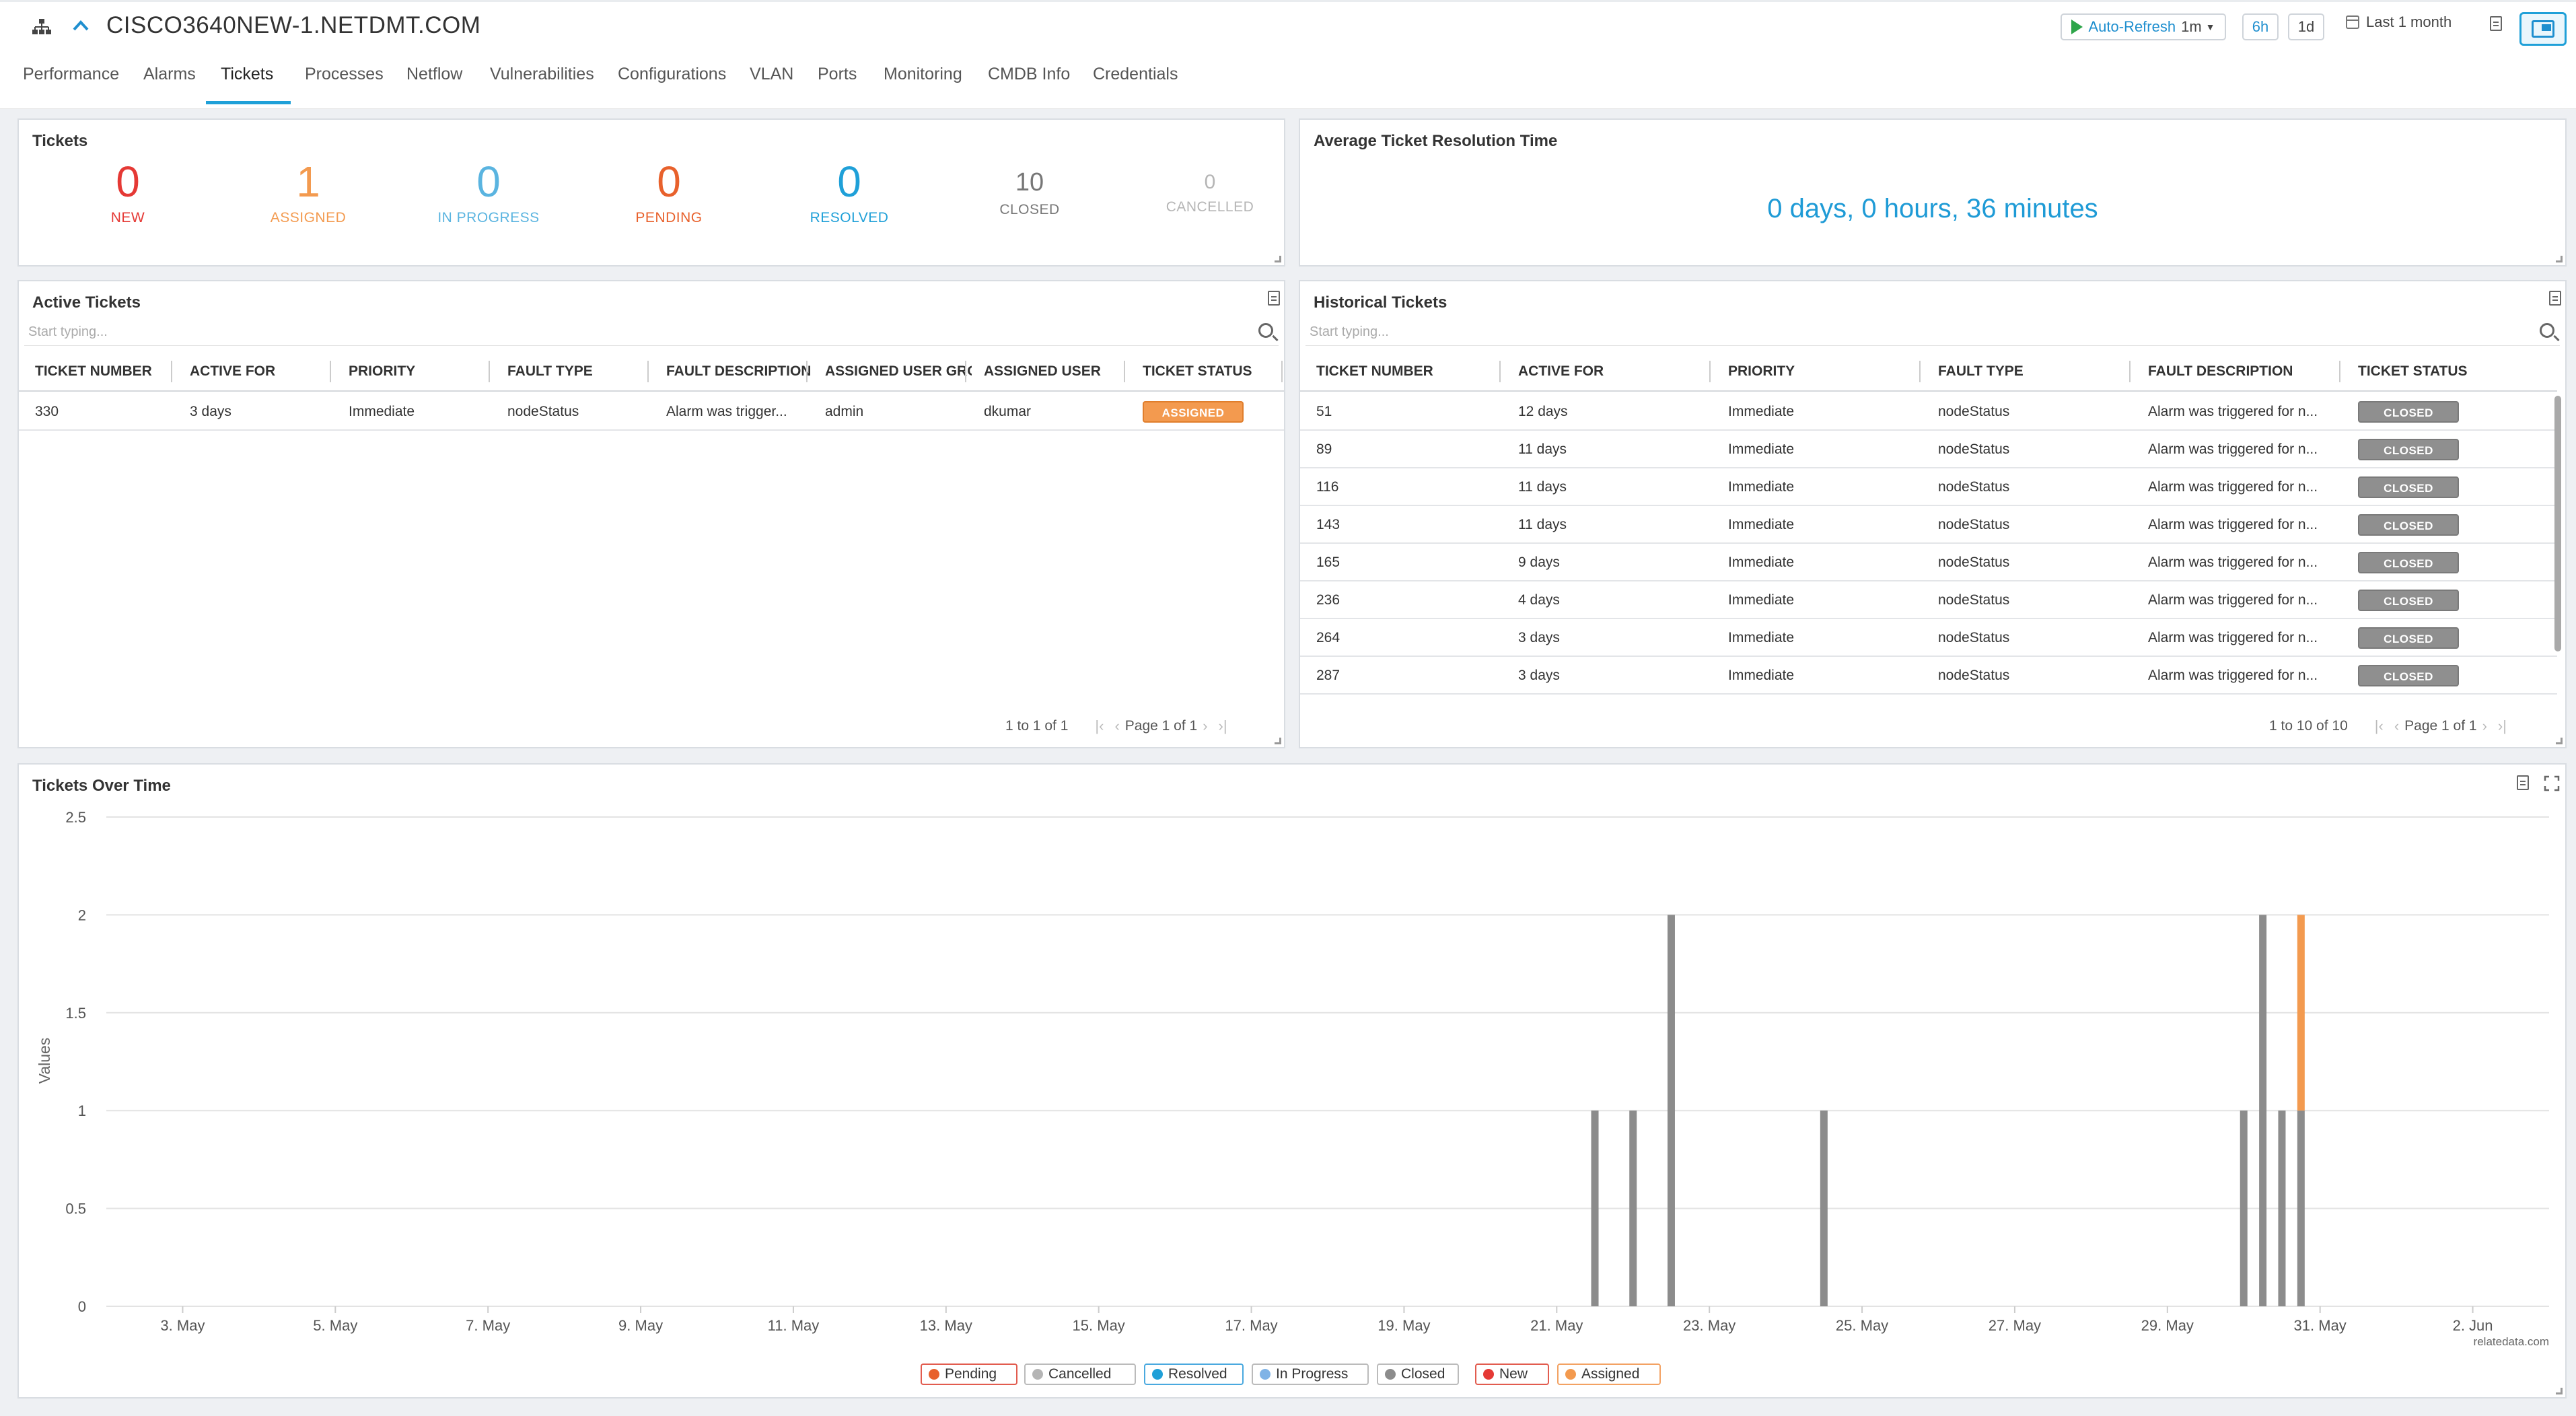 The height and width of the screenshot is (1416, 2576). Describe the element at coordinates (672, 74) in the screenshot. I see `tab-configurations: Configurations` at that location.